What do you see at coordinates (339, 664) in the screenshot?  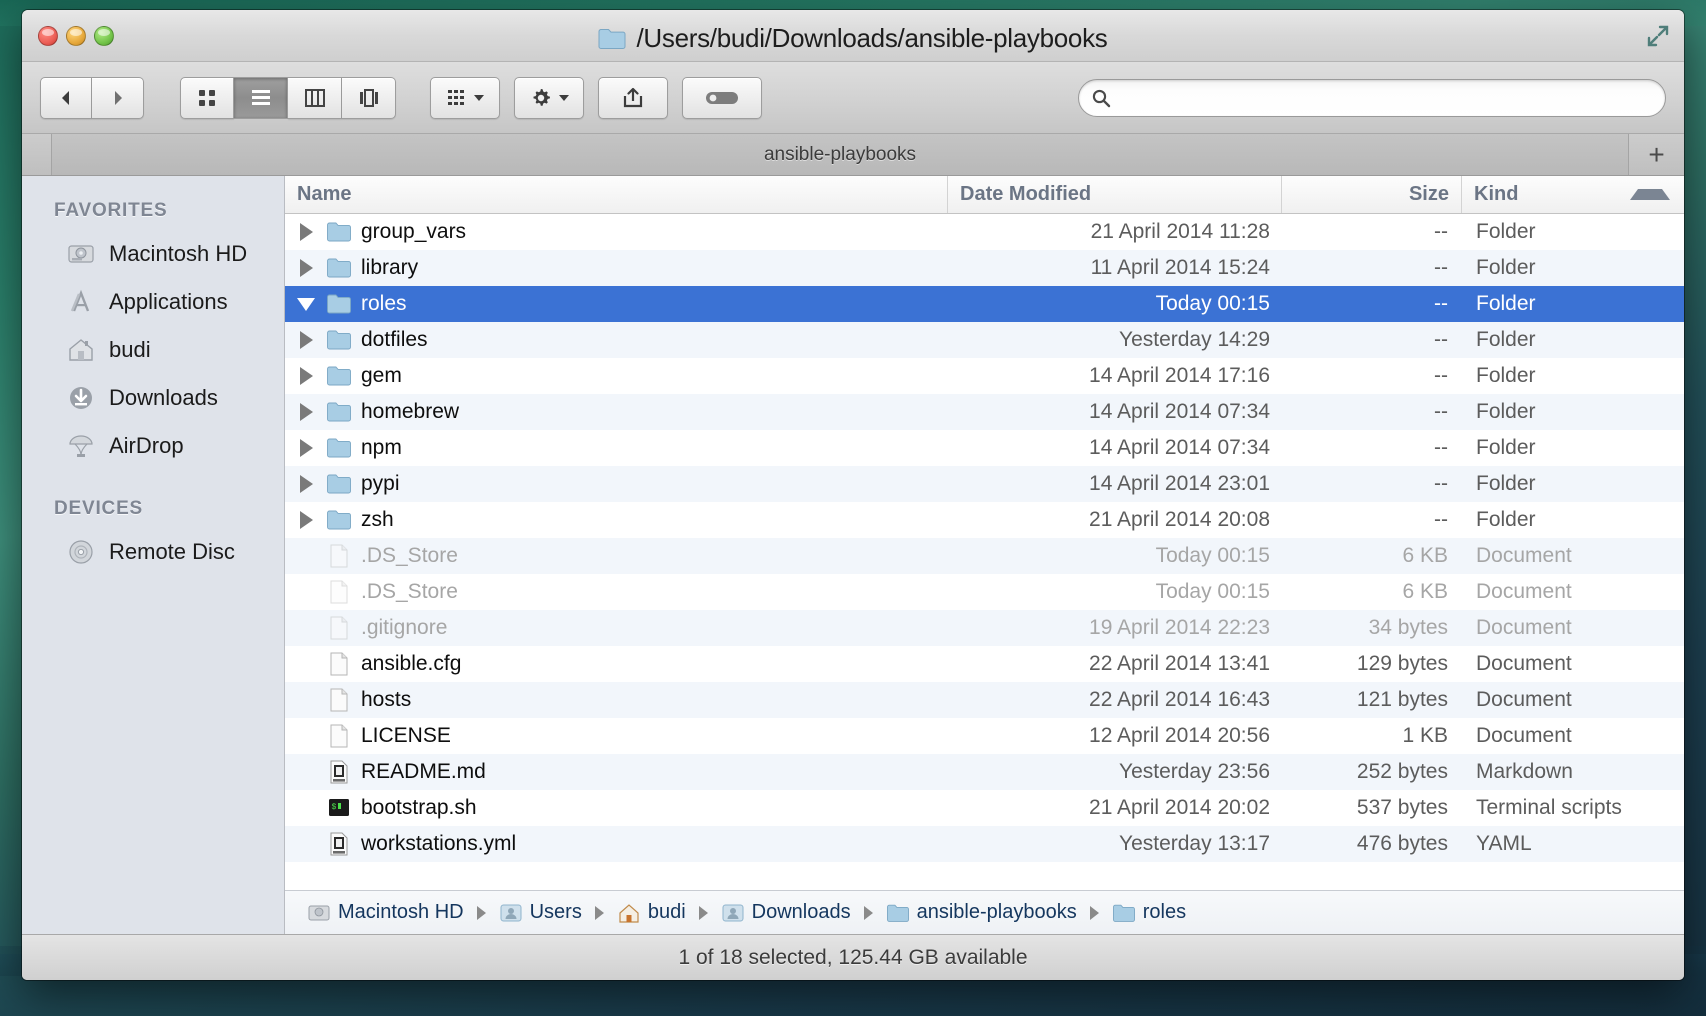 I see `document-icon` at bounding box center [339, 664].